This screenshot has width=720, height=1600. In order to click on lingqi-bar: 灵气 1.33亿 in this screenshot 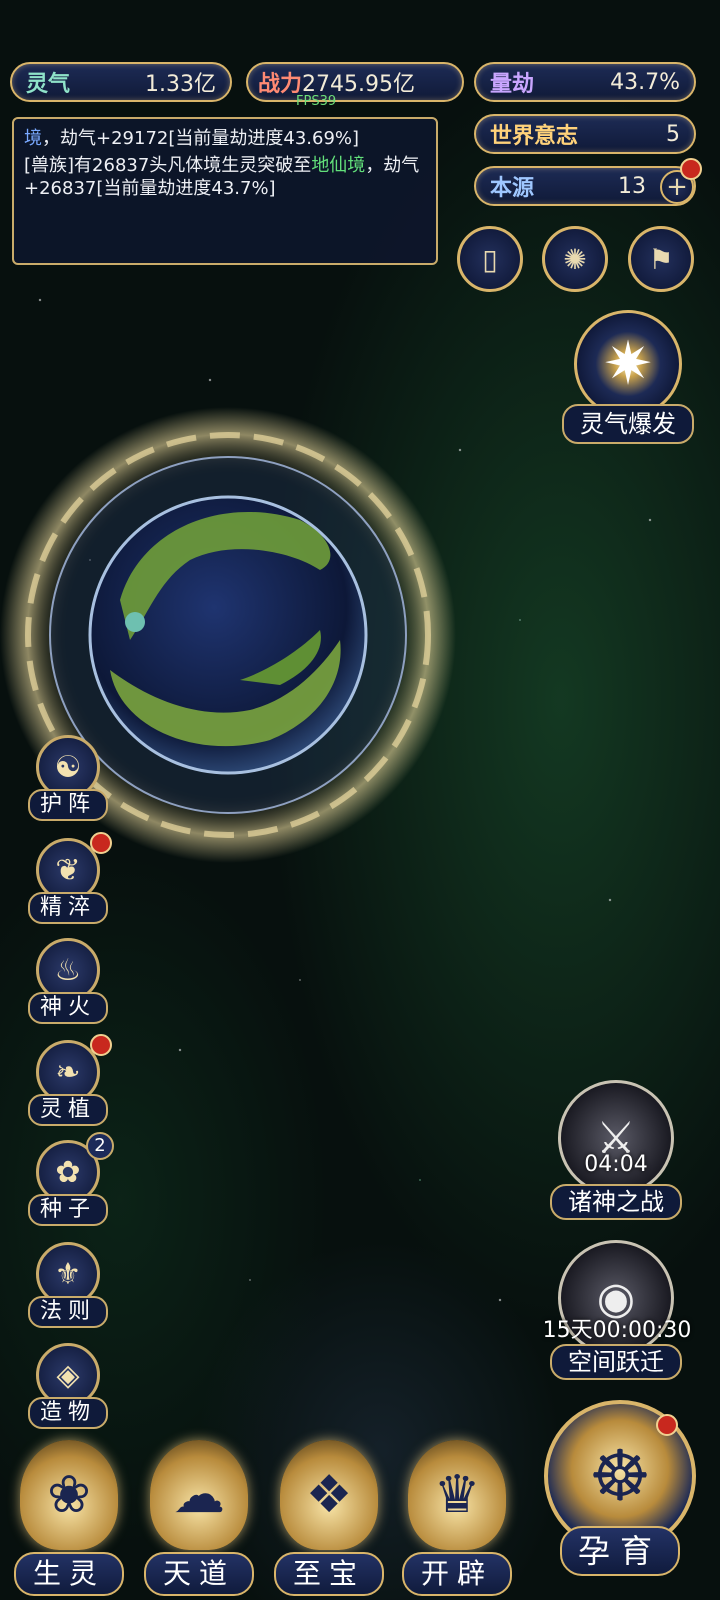, I will do `click(121, 82)`.